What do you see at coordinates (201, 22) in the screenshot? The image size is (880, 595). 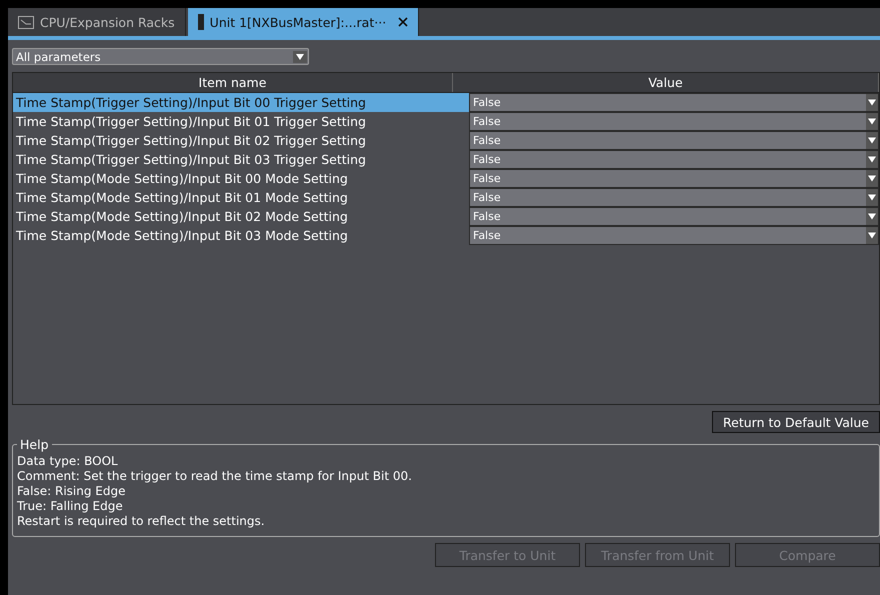 I see `device-icon` at bounding box center [201, 22].